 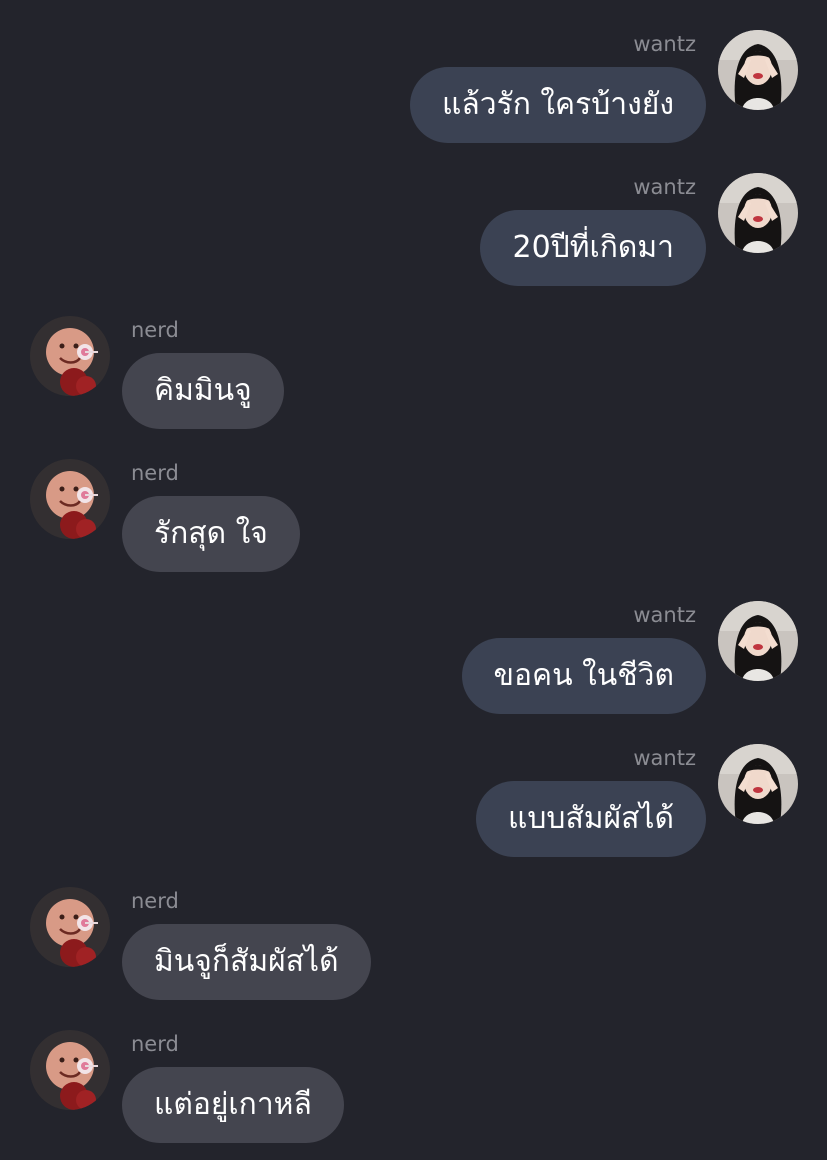 What do you see at coordinates (413, 666) in the screenshot?
I see `message-row-outgoing: wantz ขอคน ในชีวิต` at bounding box center [413, 666].